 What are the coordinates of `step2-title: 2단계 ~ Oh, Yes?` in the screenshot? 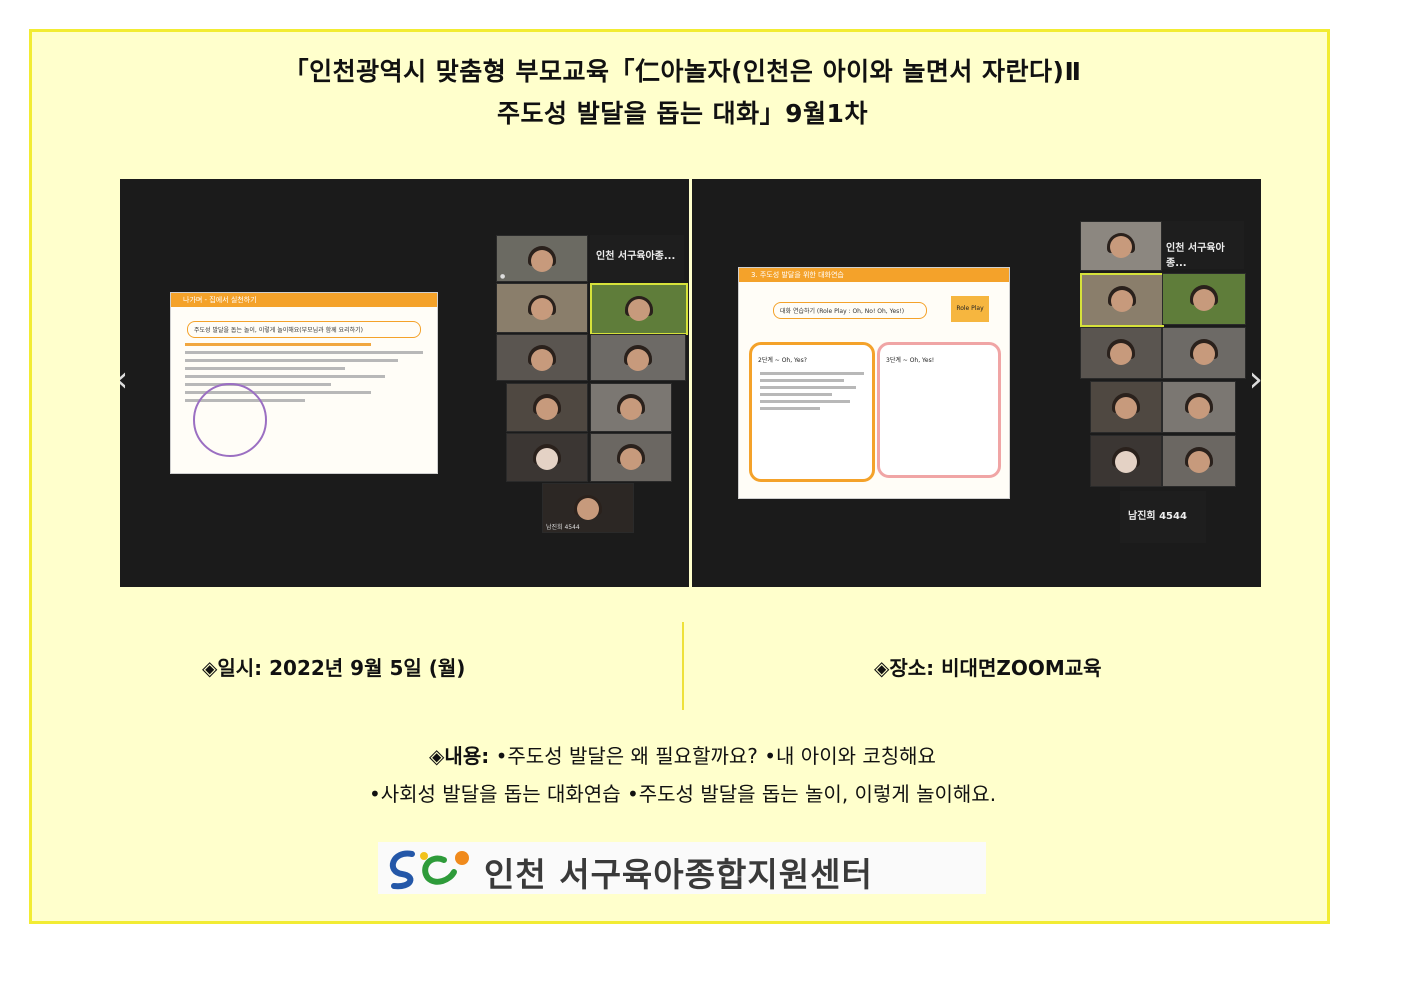 It's located at (782, 360).